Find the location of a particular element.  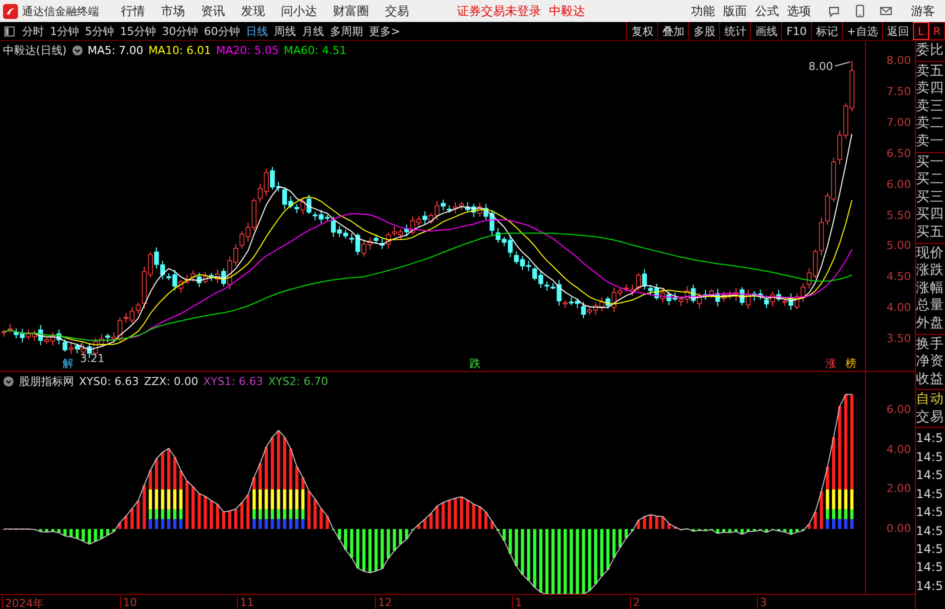

quote-field-label: 卖一 is located at coordinates (930, 141).